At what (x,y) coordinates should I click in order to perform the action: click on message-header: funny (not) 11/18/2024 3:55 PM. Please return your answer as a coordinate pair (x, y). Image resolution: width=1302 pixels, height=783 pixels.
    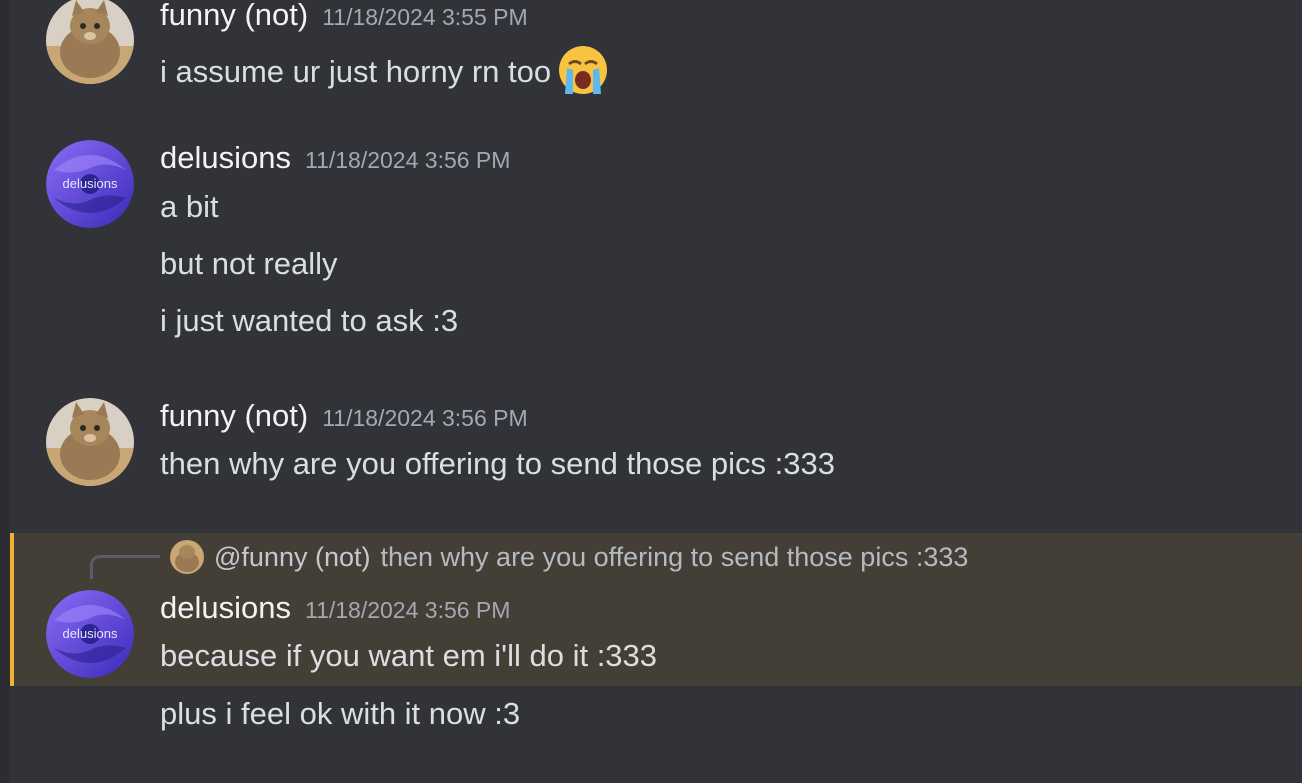
    Looking at the image, I should click on (344, 16).